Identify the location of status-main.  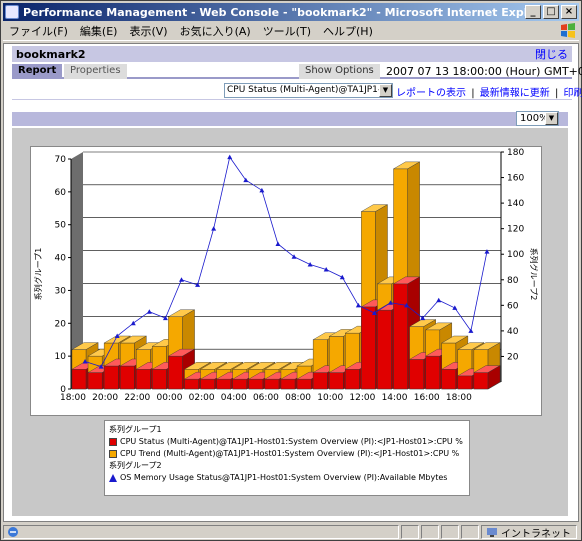
(201, 532).